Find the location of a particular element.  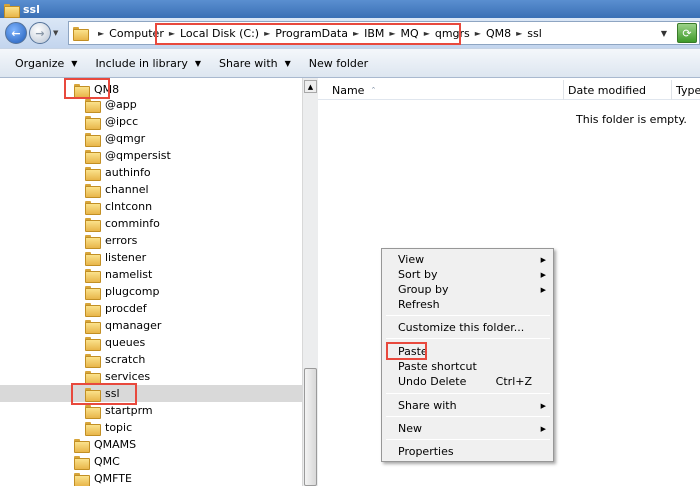

tree-item-clntconn: clntconn is located at coordinates (118, 206).